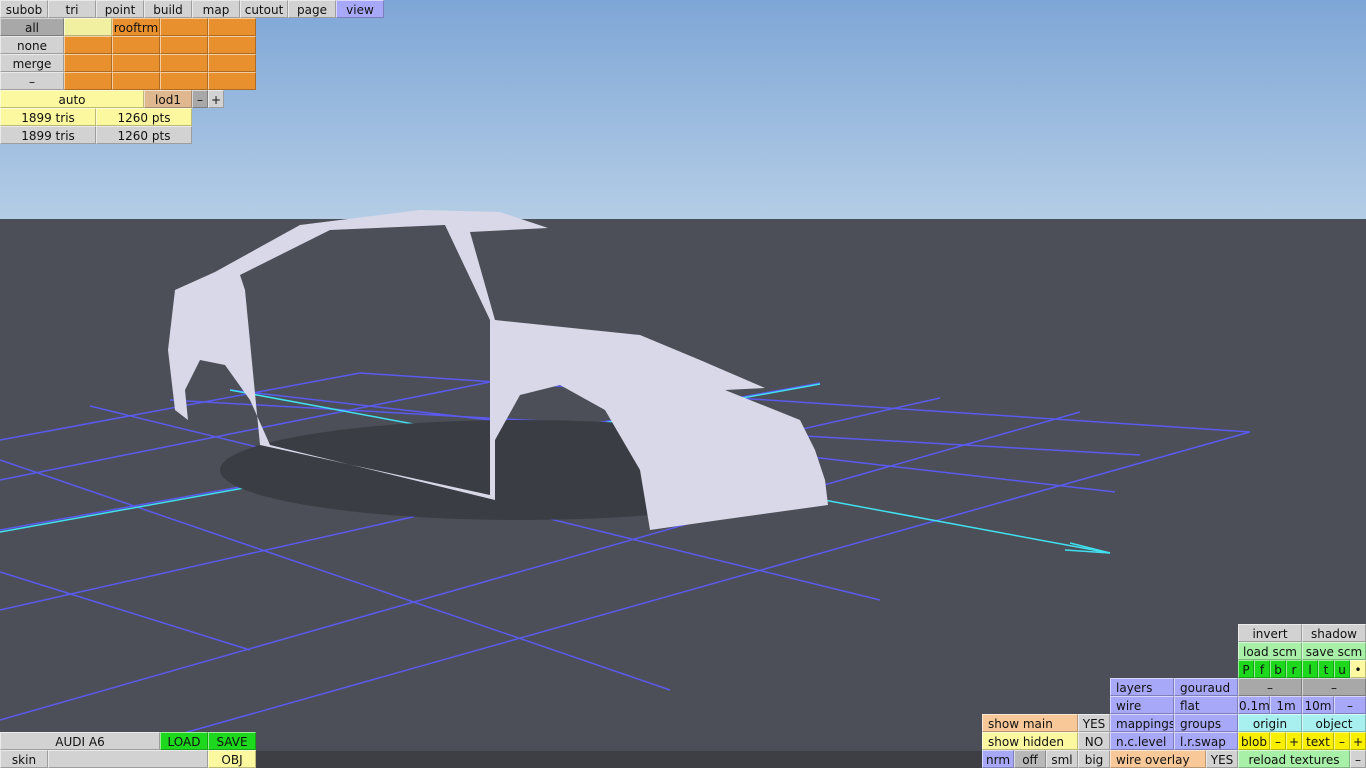 This screenshot has height=768, width=1366. I want to click on grid-0-1m-button: 0.1m, so click(1254, 705).